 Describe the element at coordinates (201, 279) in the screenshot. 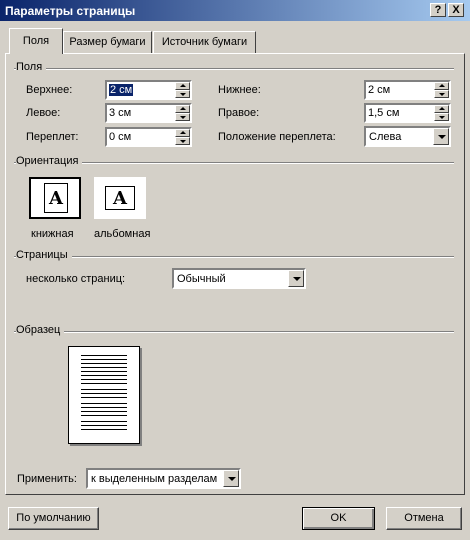

I see `multiple-pages-value: Обычный` at that location.